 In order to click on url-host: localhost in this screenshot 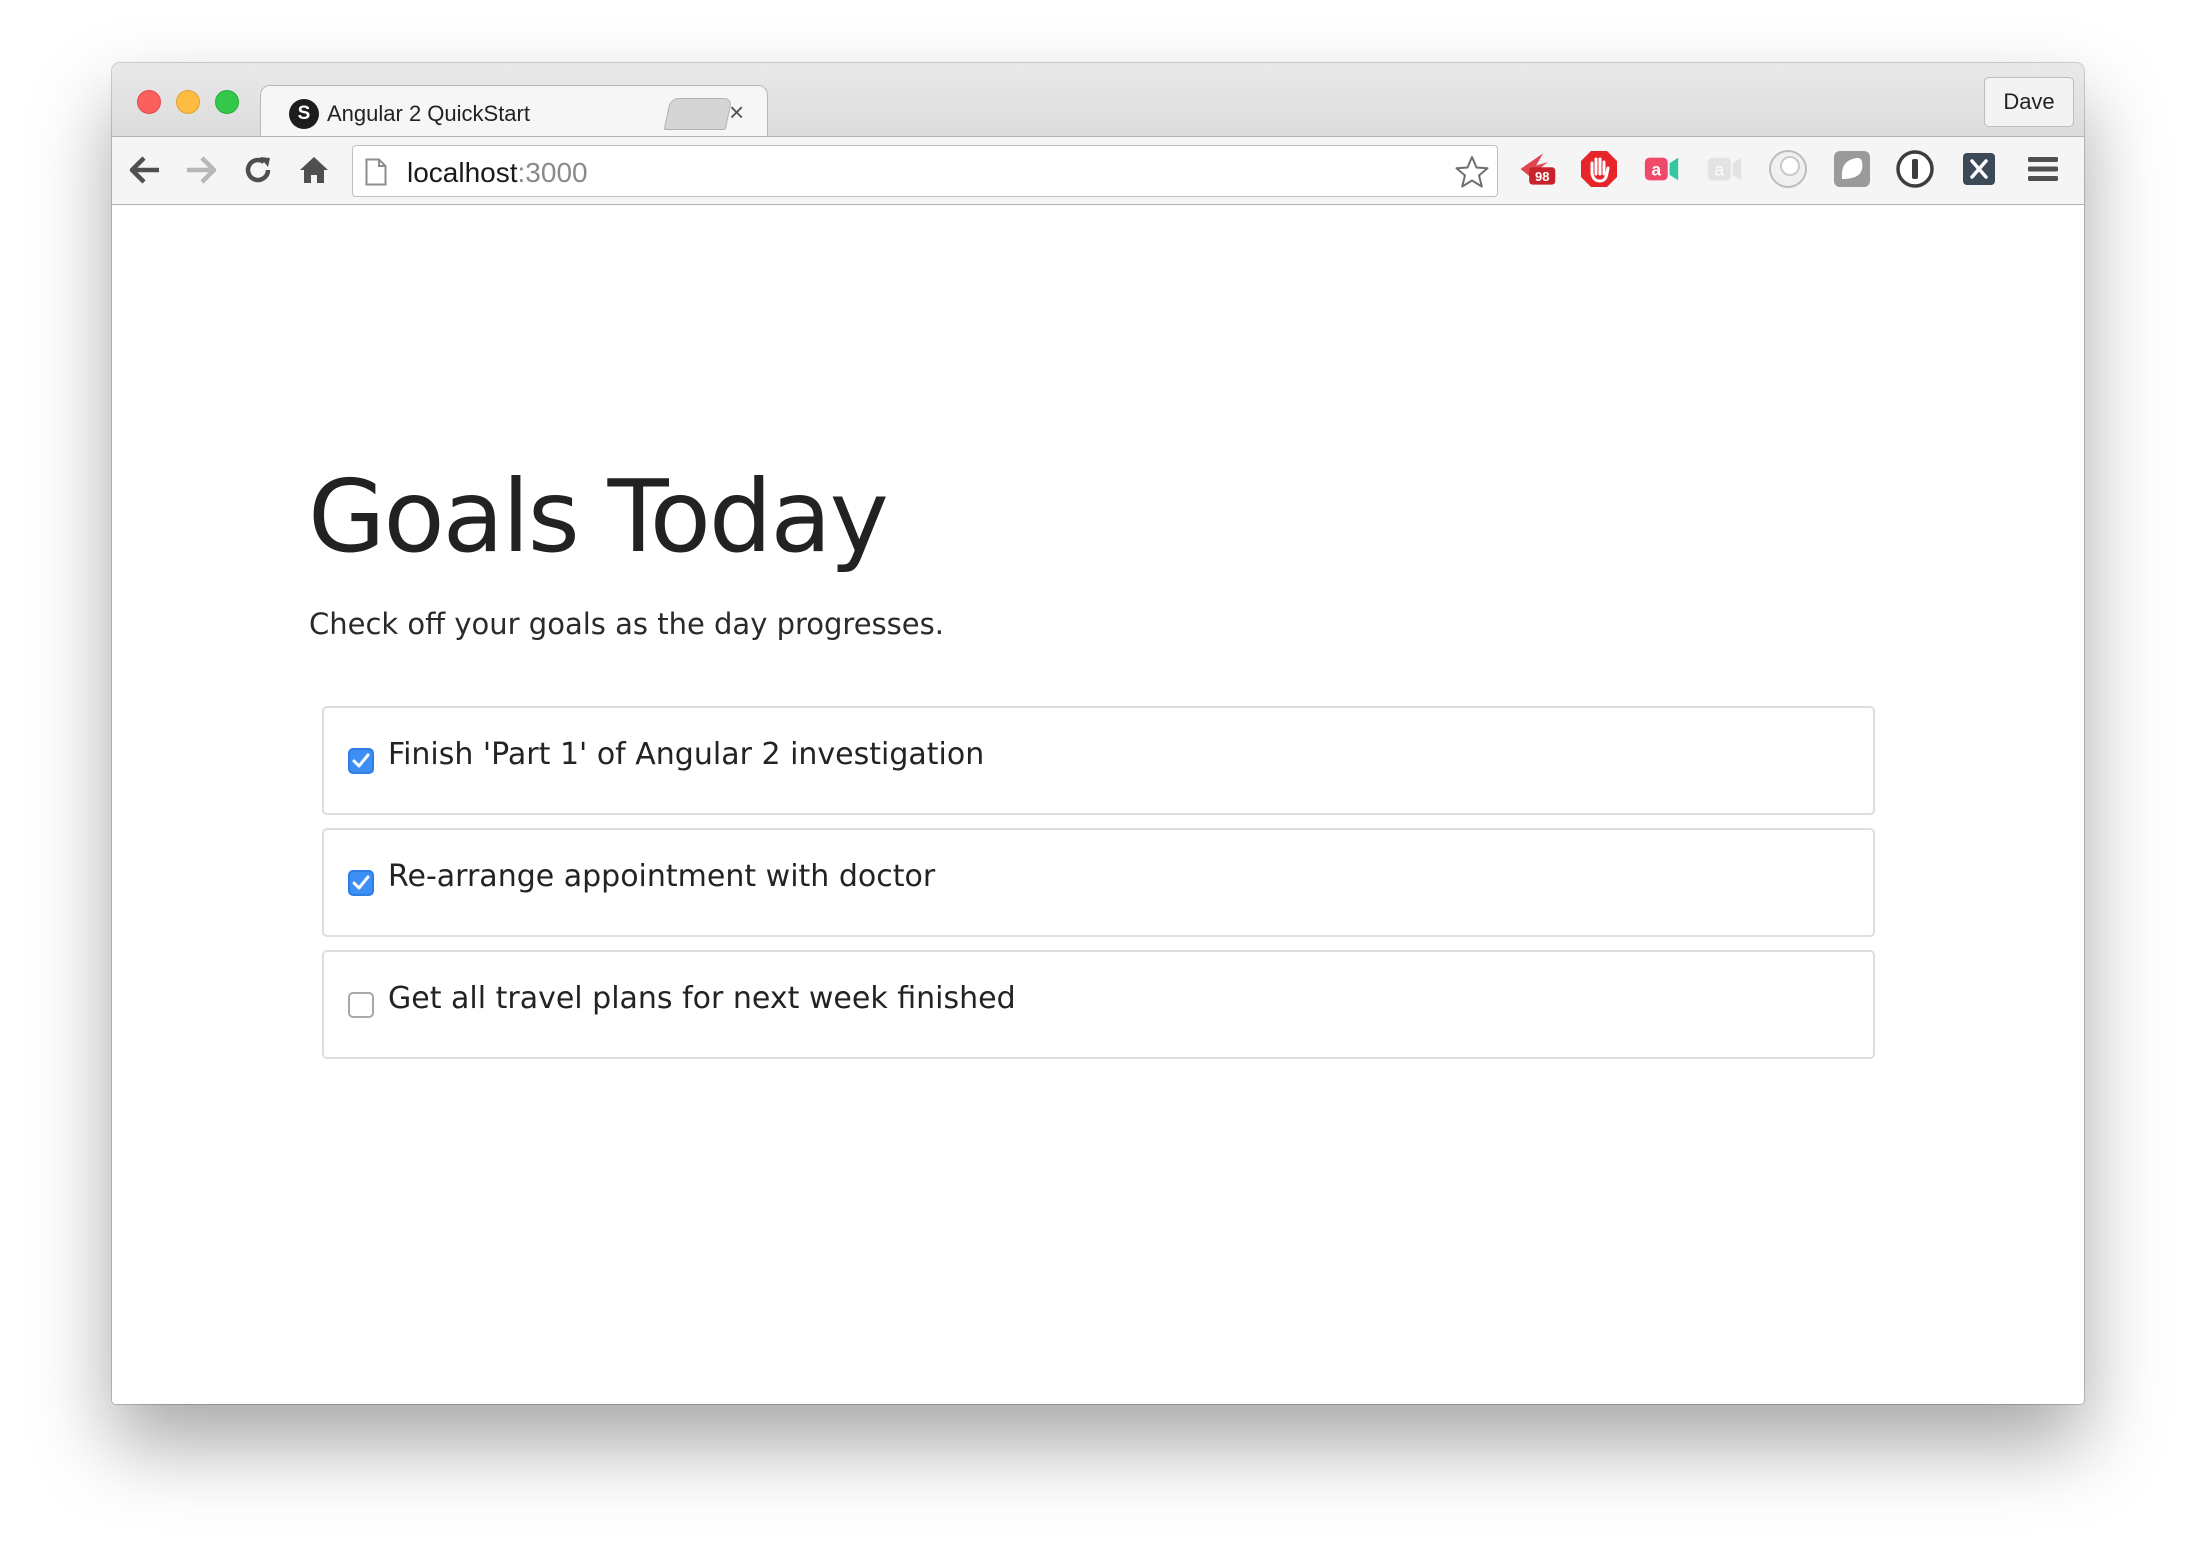, I will do `click(462, 172)`.